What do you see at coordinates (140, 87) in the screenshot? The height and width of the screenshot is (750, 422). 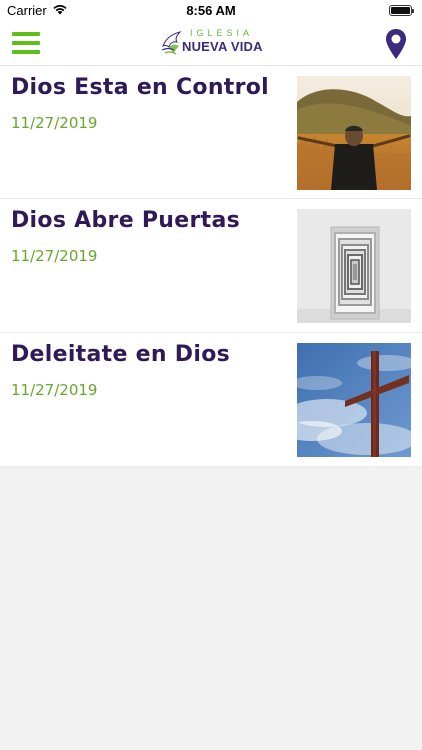 I see `sermon-title: Dios Esta en Control` at bounding box center [140, 87].